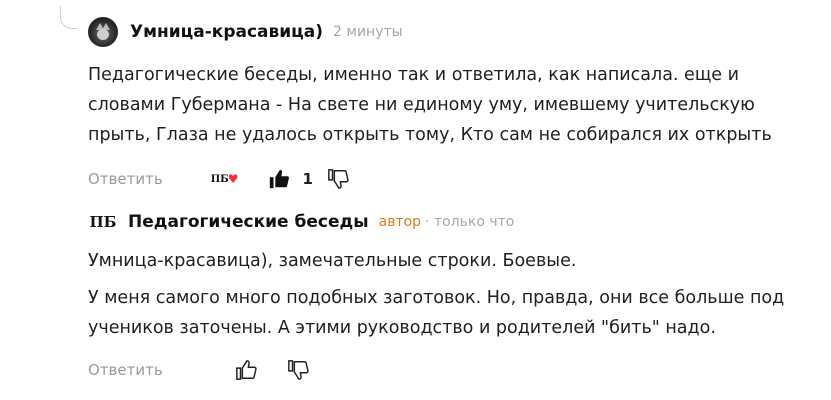  Describe the element at coordinates (449, 370) in the screenshot. I see `comment-actions: Ответить` at that location.